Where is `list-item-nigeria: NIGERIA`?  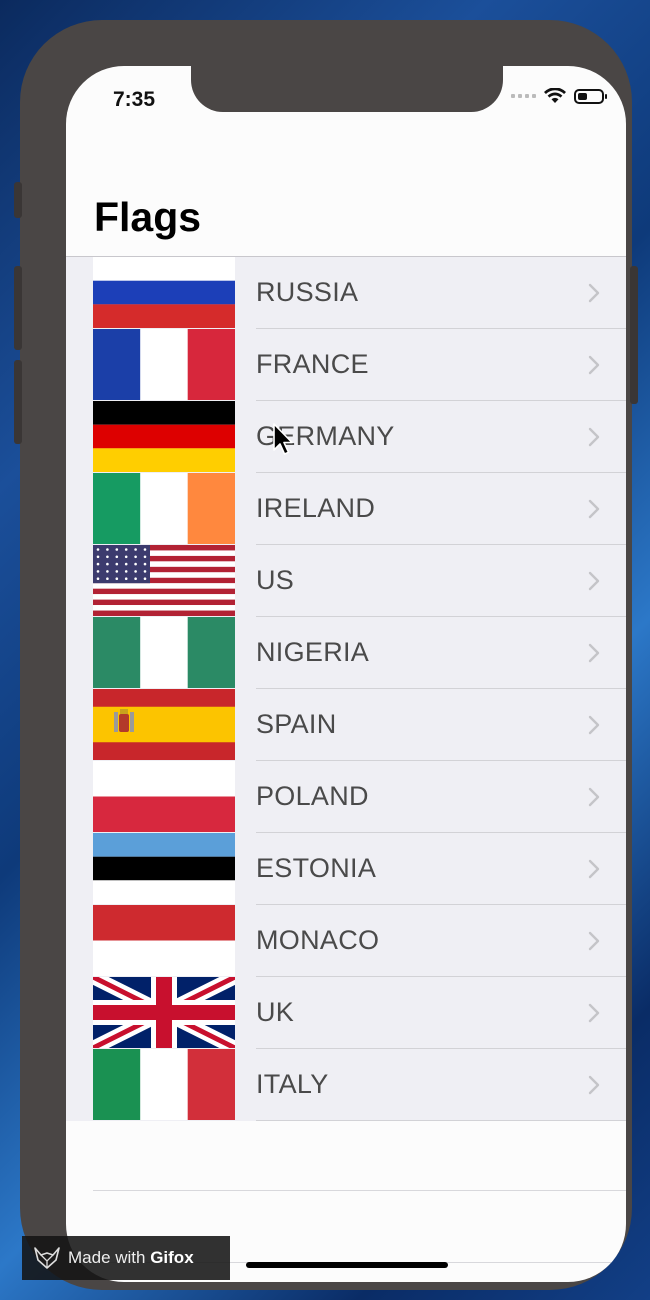
list-item-nigeria: NIGERIA is located at coordinates (346, 653).